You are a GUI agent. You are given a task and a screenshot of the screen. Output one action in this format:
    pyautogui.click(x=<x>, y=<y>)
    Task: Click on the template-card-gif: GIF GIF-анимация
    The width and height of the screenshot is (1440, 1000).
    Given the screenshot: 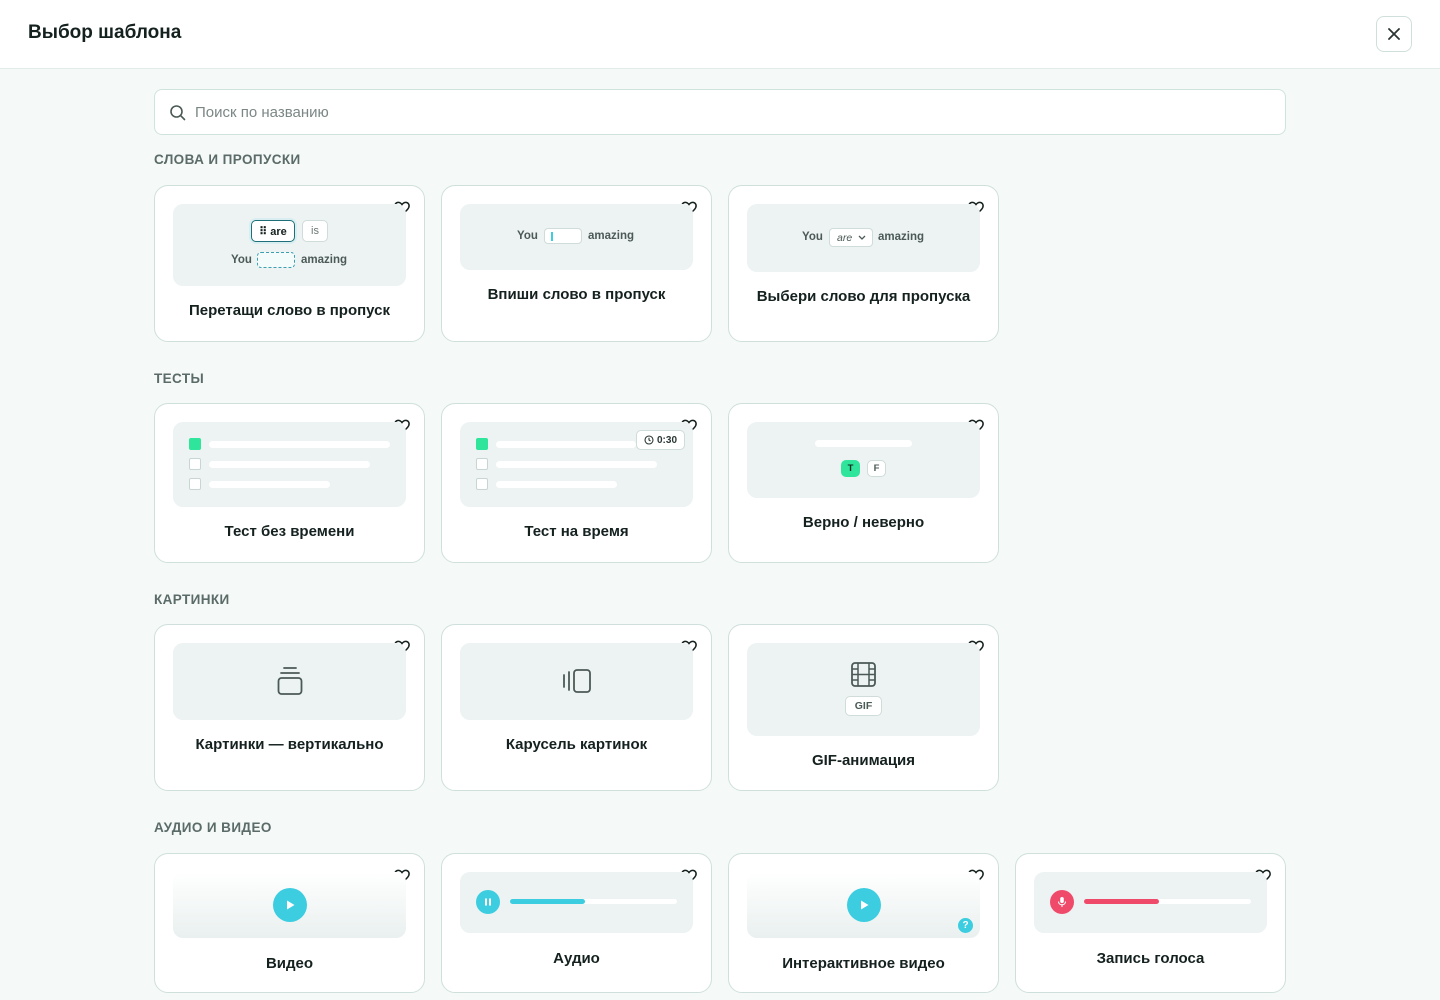 What is the action you would take?
    pyautogui.click(x=863, y=707)
    